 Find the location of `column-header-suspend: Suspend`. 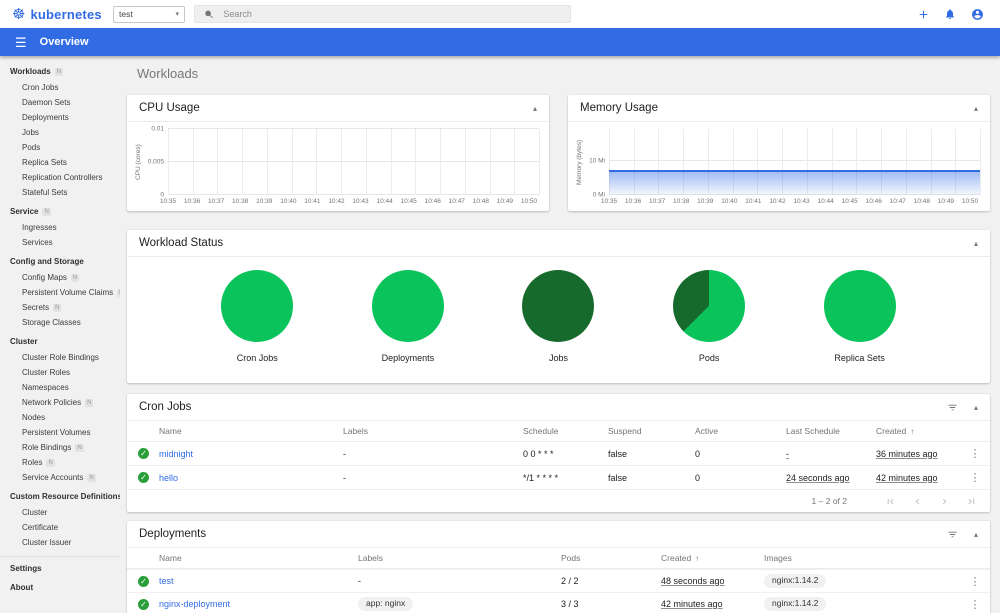

column-header-suspend: Suspend is located at coordinates (651, 431).